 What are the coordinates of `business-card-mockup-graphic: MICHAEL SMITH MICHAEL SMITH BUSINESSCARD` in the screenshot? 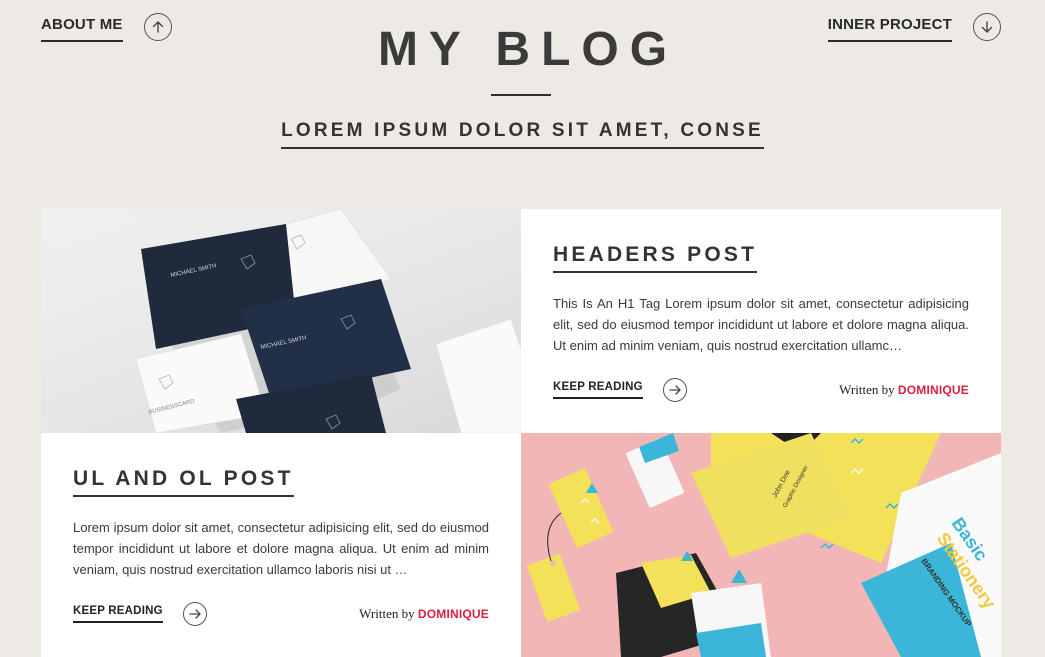 It's located at (328, 321).